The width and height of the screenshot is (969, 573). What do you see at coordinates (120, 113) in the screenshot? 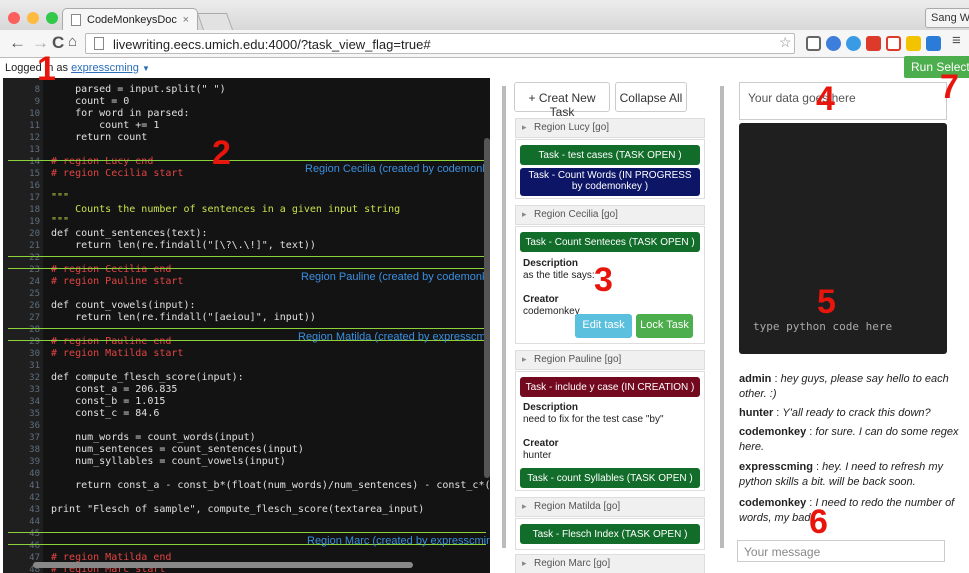
I see `code-text: for word in parsed:` at bounding box center [120, 113].